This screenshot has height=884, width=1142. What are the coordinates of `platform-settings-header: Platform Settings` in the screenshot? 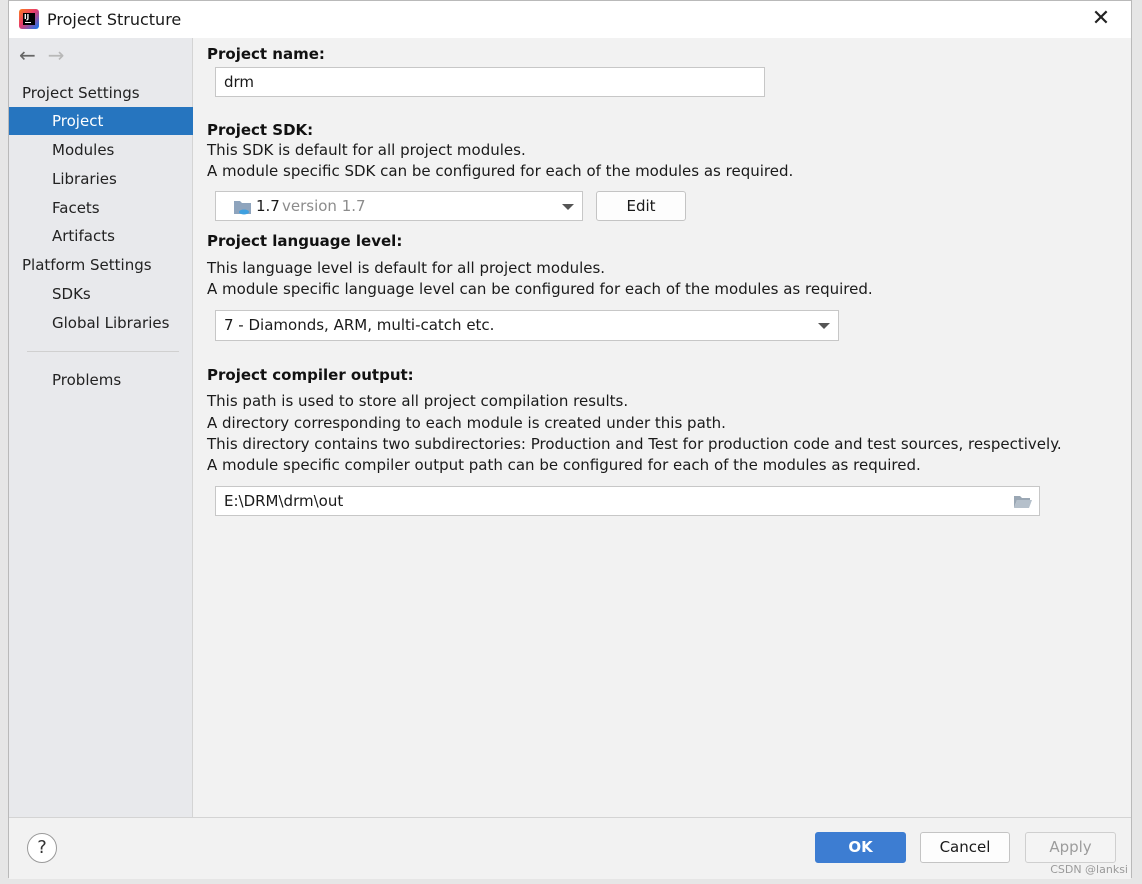 It's located at (87, 265).